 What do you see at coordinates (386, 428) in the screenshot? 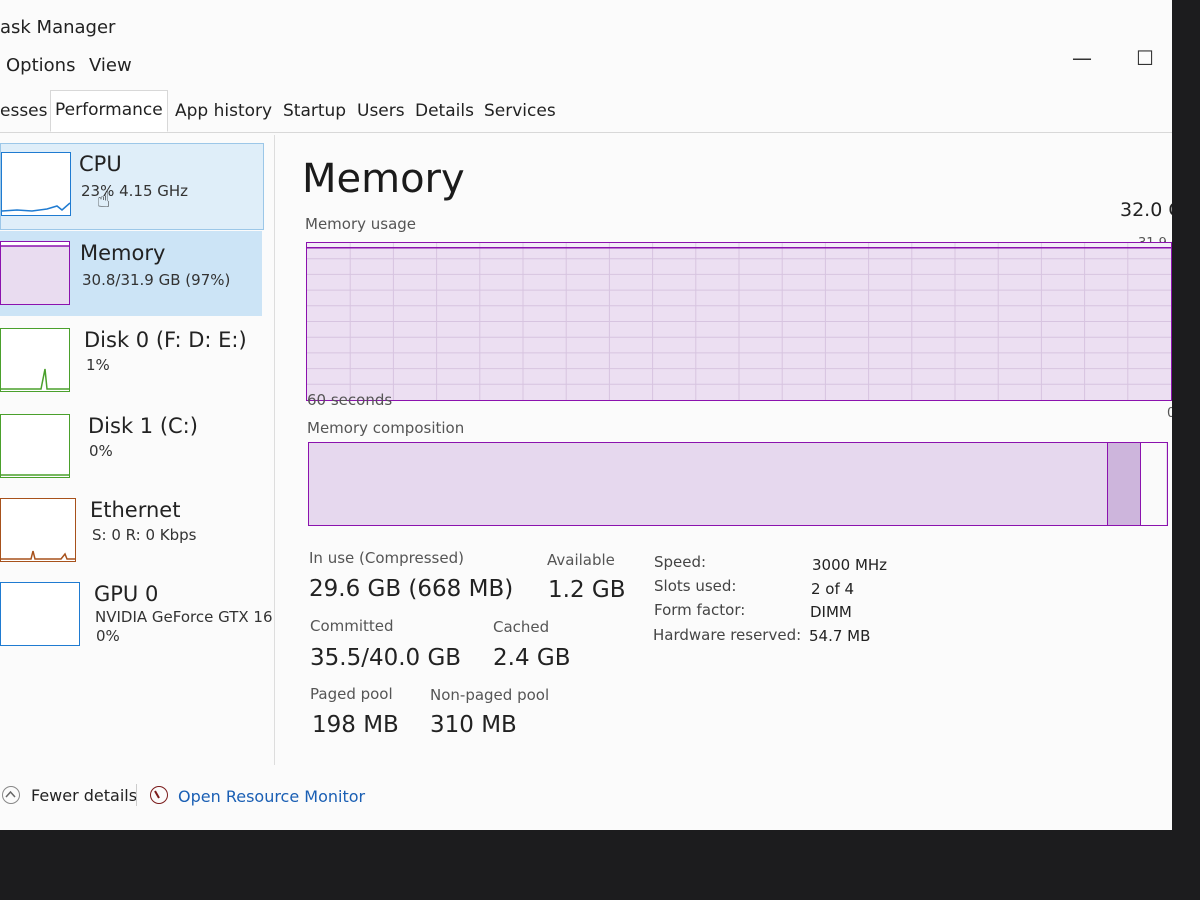
I see `memory-composition-label: Memory composition` at bounding box center [386, 428].